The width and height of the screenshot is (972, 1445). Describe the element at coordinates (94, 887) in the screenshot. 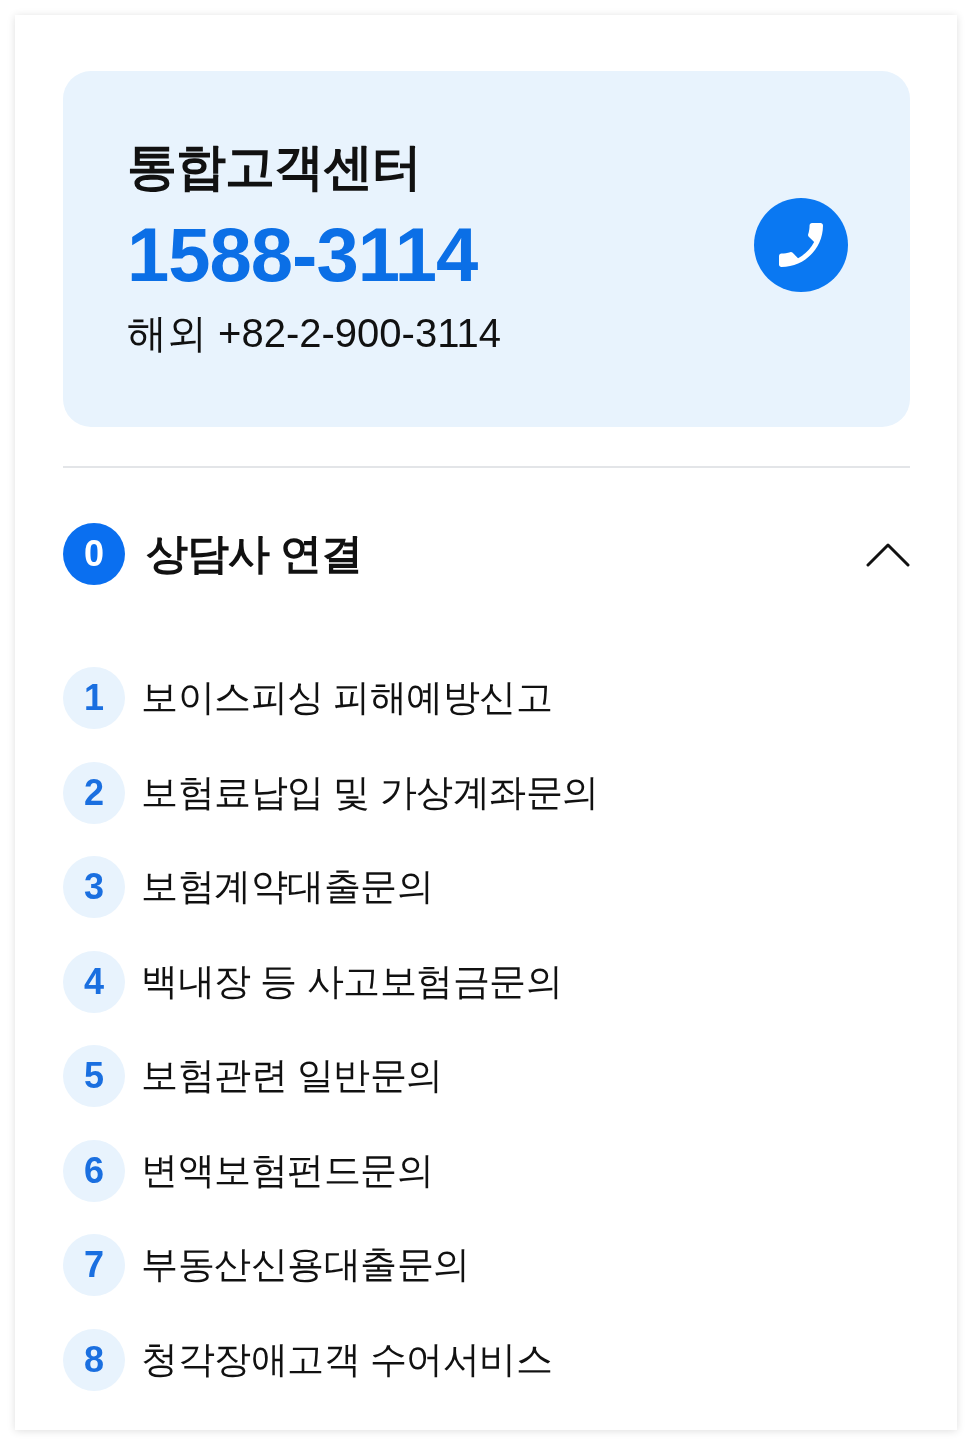

I see `number-badge: 3` at that location.